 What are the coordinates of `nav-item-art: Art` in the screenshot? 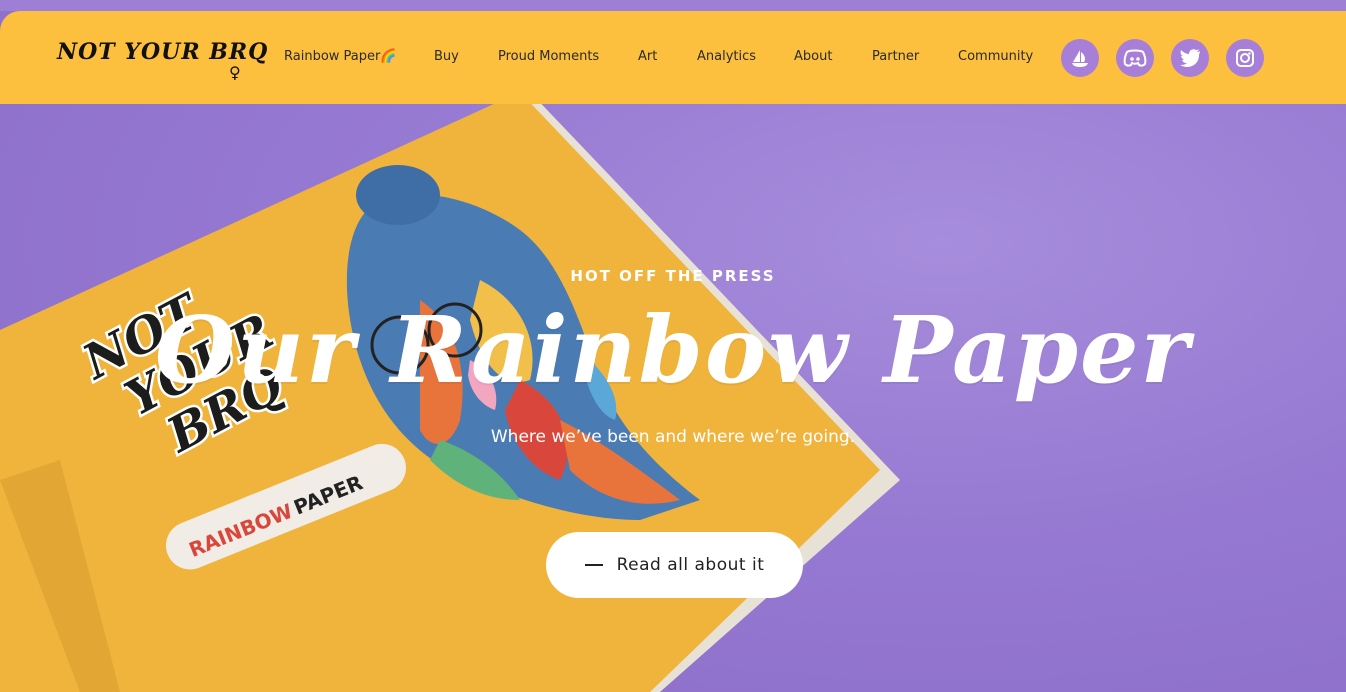 It's located at (647, 56).